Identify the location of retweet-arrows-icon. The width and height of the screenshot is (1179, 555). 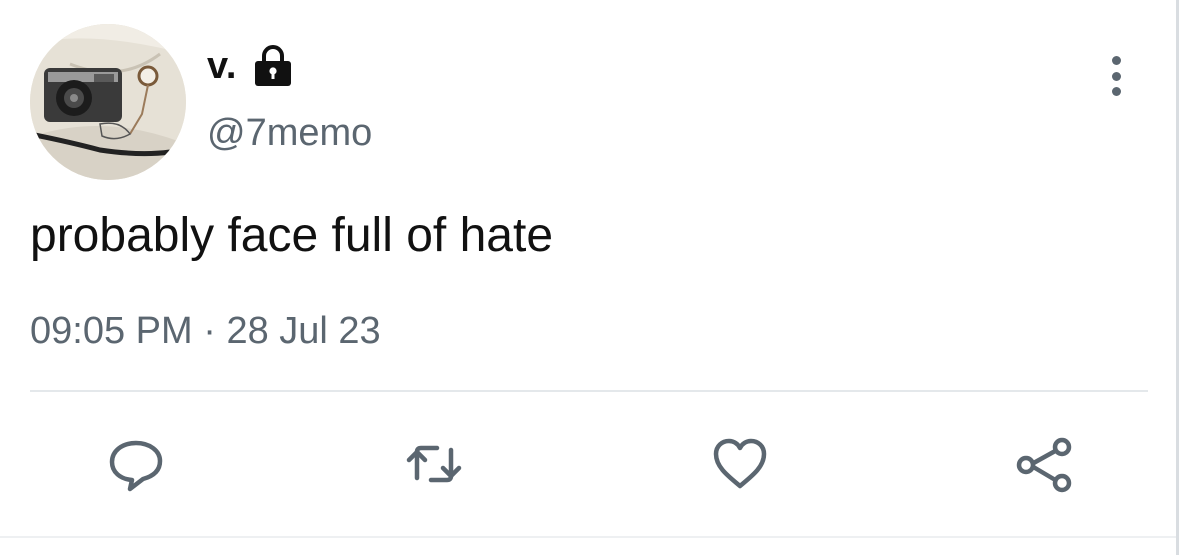
(434, 464).